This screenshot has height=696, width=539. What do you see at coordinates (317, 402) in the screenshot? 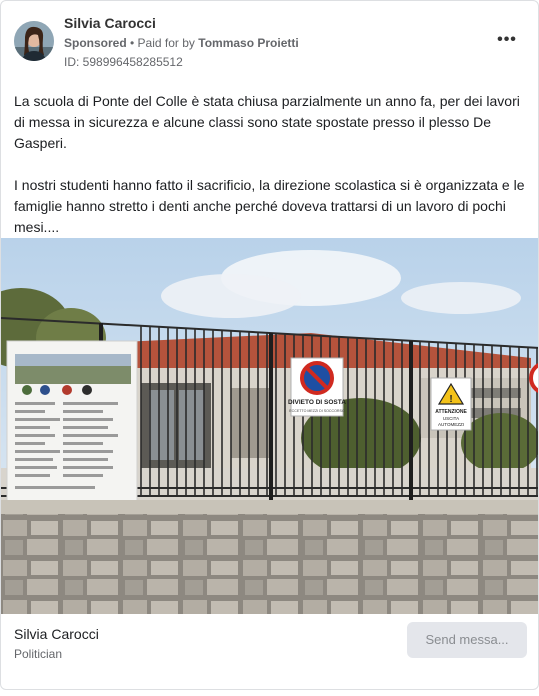
I see `no-parking-title: DIVIETO DI SOSTA` at bounding box center [317, 402].